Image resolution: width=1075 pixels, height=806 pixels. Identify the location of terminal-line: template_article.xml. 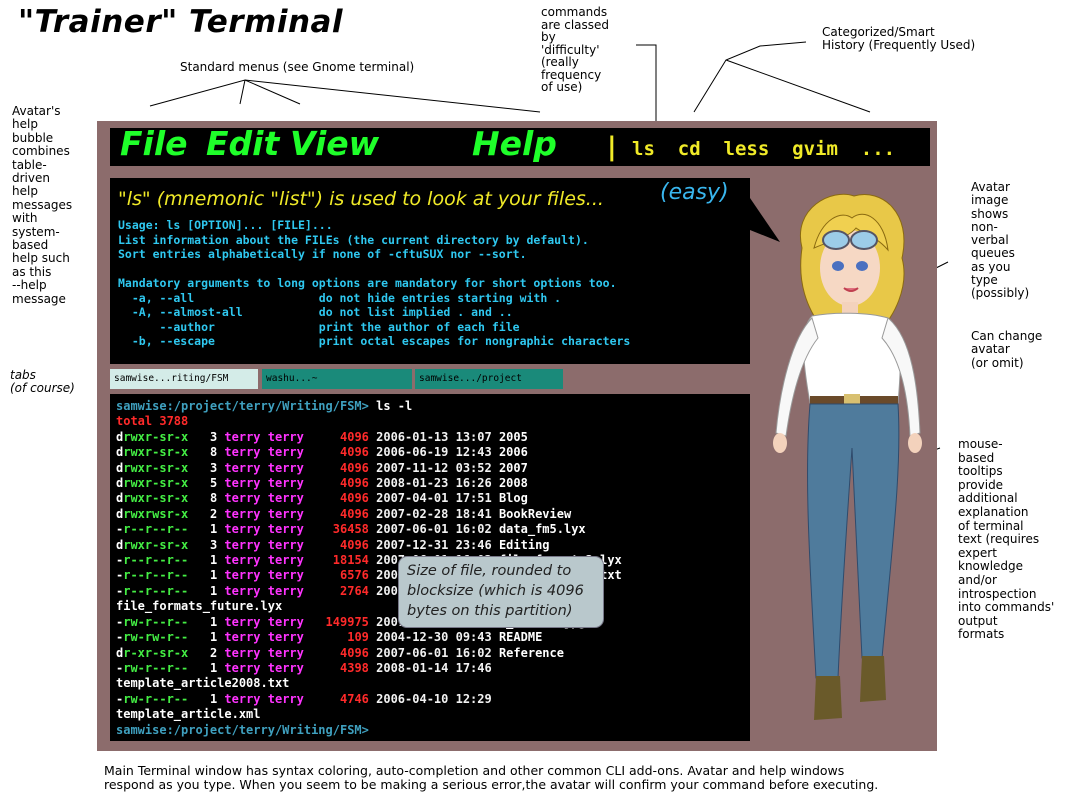
(369, 714).